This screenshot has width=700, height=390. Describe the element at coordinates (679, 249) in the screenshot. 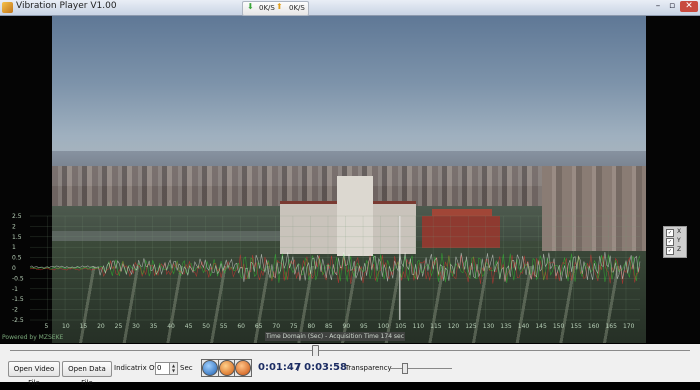

I see `axis-z-label: Z` at that location.